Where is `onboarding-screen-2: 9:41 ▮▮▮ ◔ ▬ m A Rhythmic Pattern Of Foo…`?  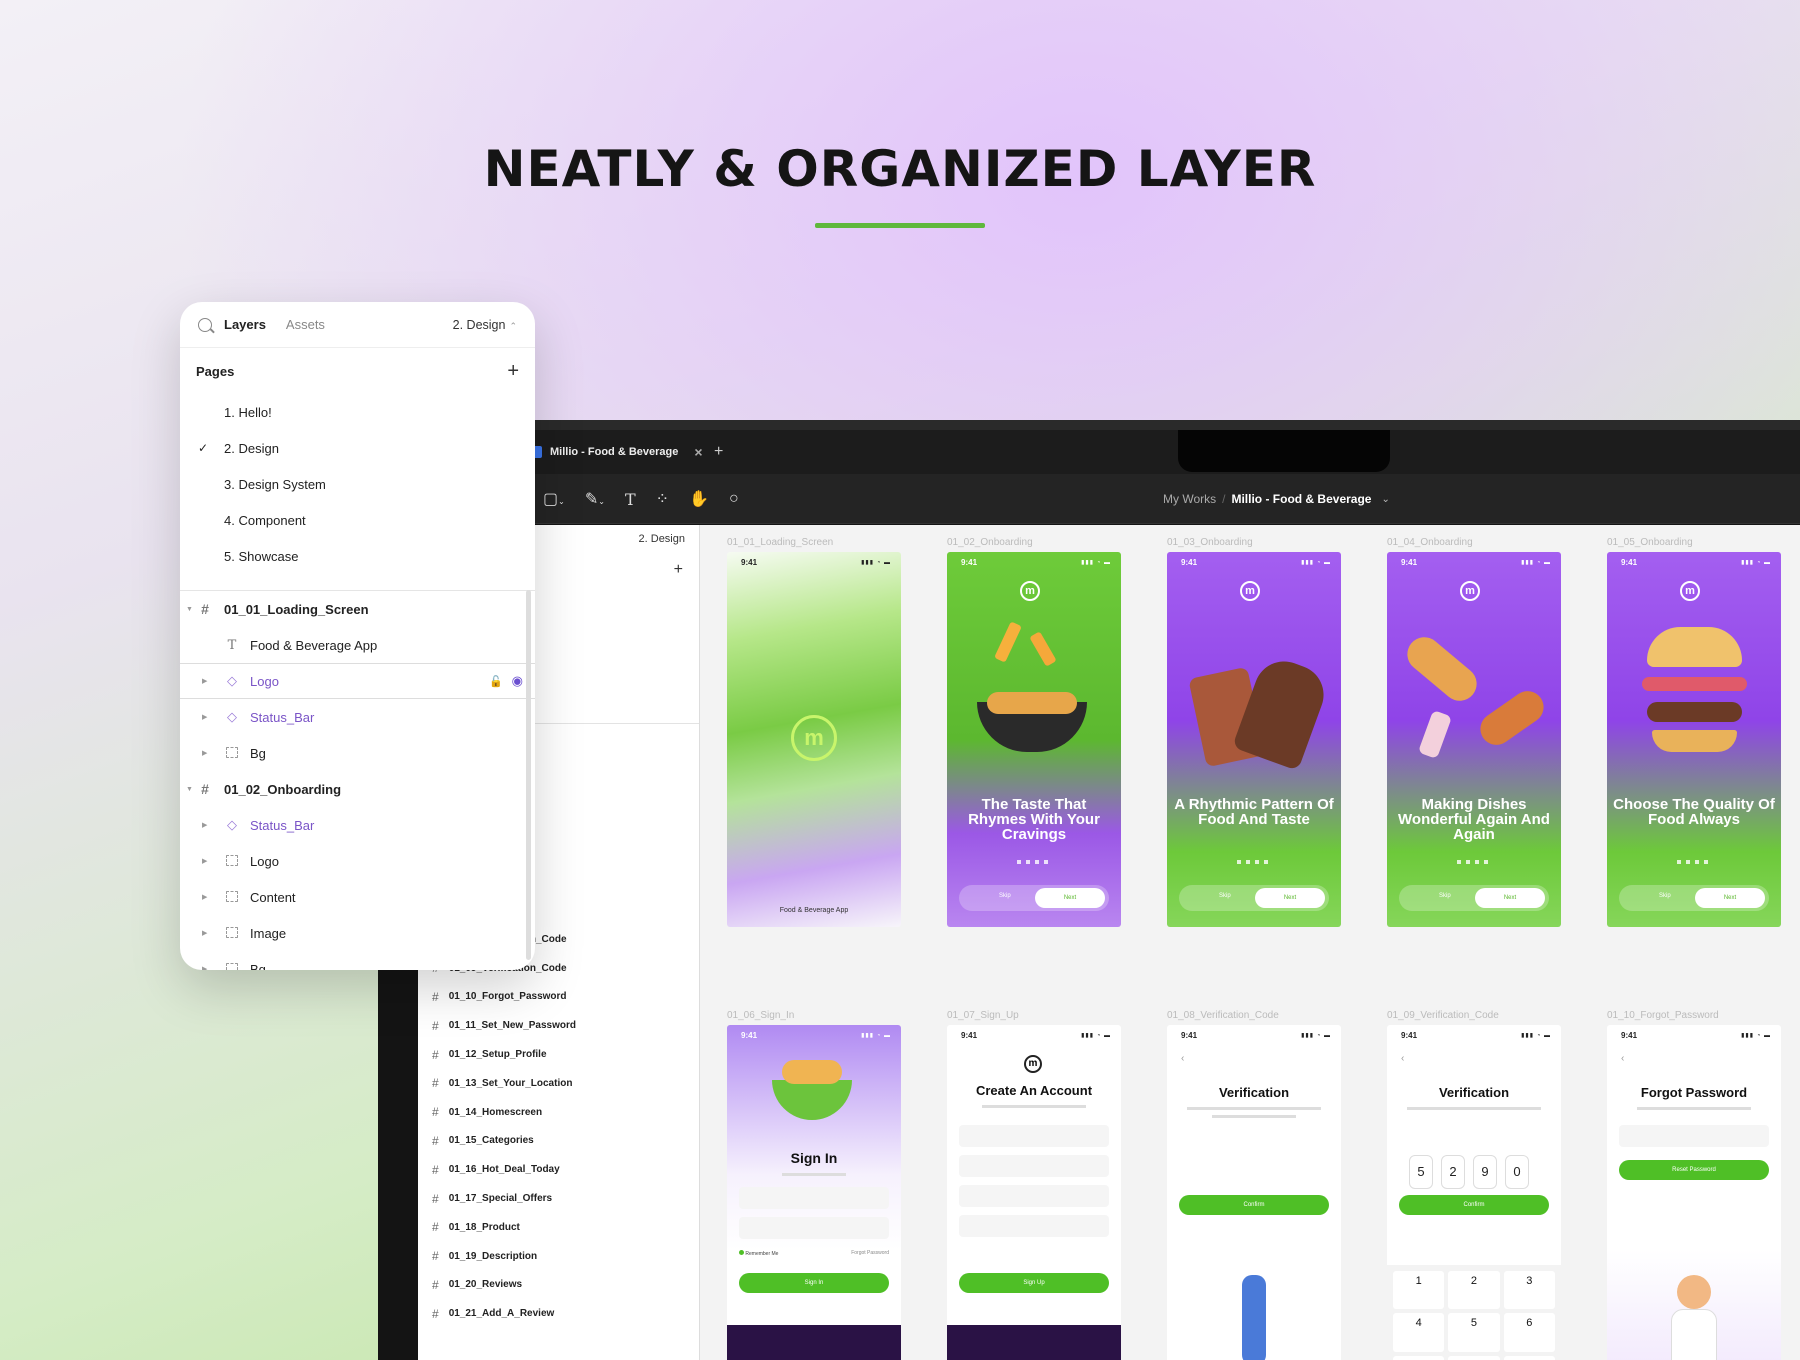
onboarding-screen-2: 9:41 ▮▮▮ ◔ ▬ m A Rhythmic Pattern Of Foo… is located at coordinates (1254, 739).